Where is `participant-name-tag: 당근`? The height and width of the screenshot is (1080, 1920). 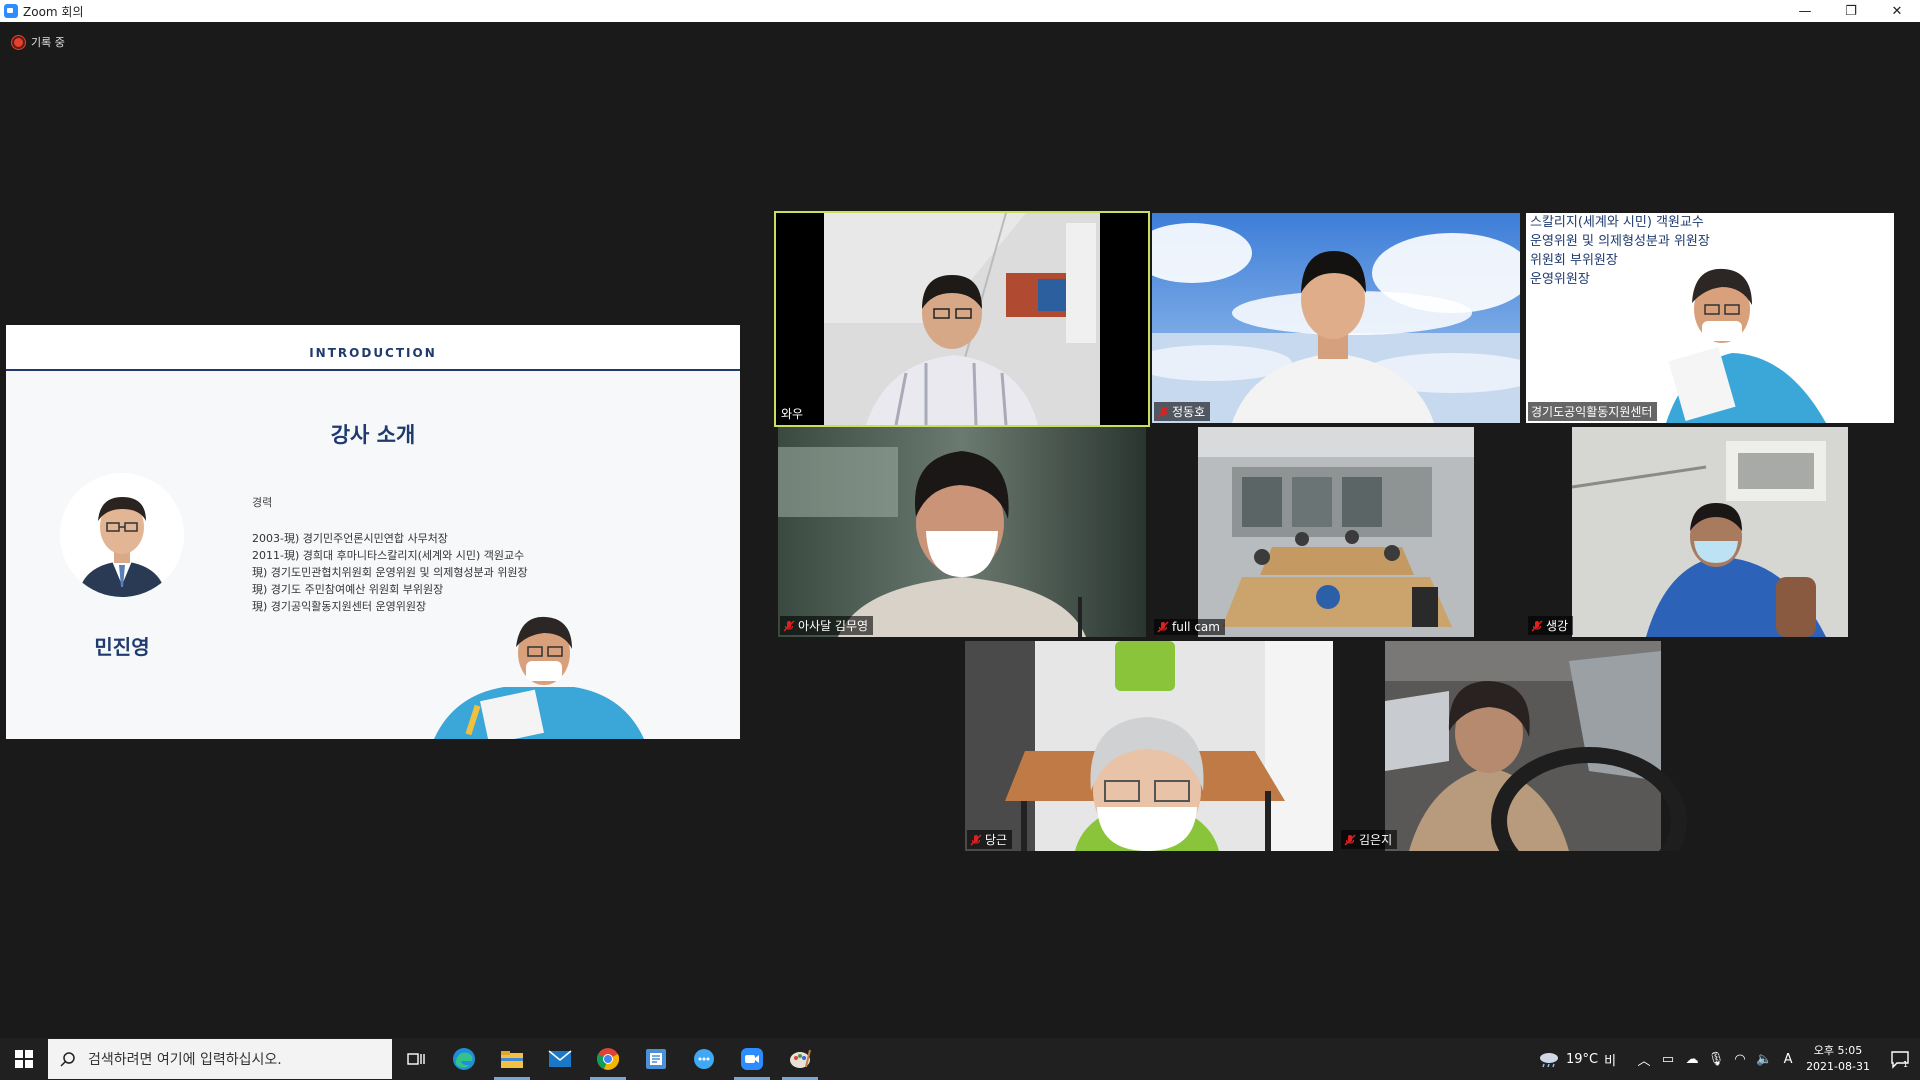 participant-name-tag: 당근 is located at coordinates (990, 839).